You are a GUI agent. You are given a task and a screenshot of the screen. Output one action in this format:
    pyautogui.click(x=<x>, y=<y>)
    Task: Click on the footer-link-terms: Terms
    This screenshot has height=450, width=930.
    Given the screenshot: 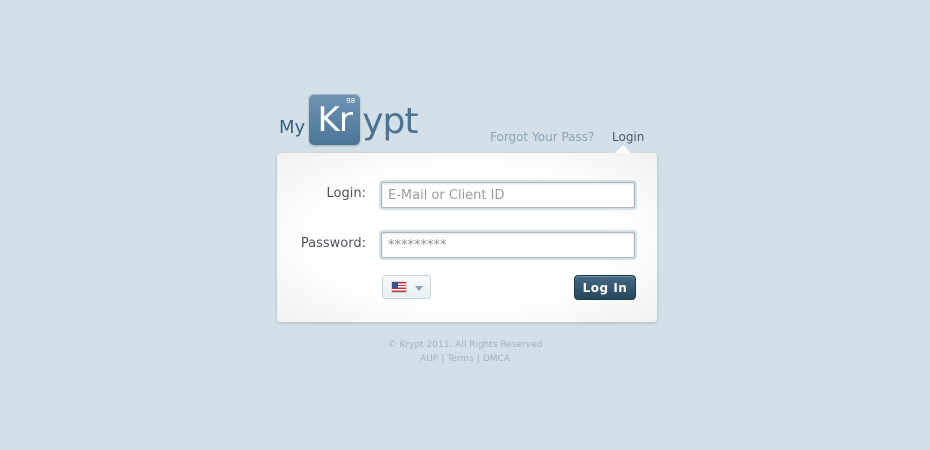 What is the action you would take?
    pyautogui.click(x=460, y=359)
    